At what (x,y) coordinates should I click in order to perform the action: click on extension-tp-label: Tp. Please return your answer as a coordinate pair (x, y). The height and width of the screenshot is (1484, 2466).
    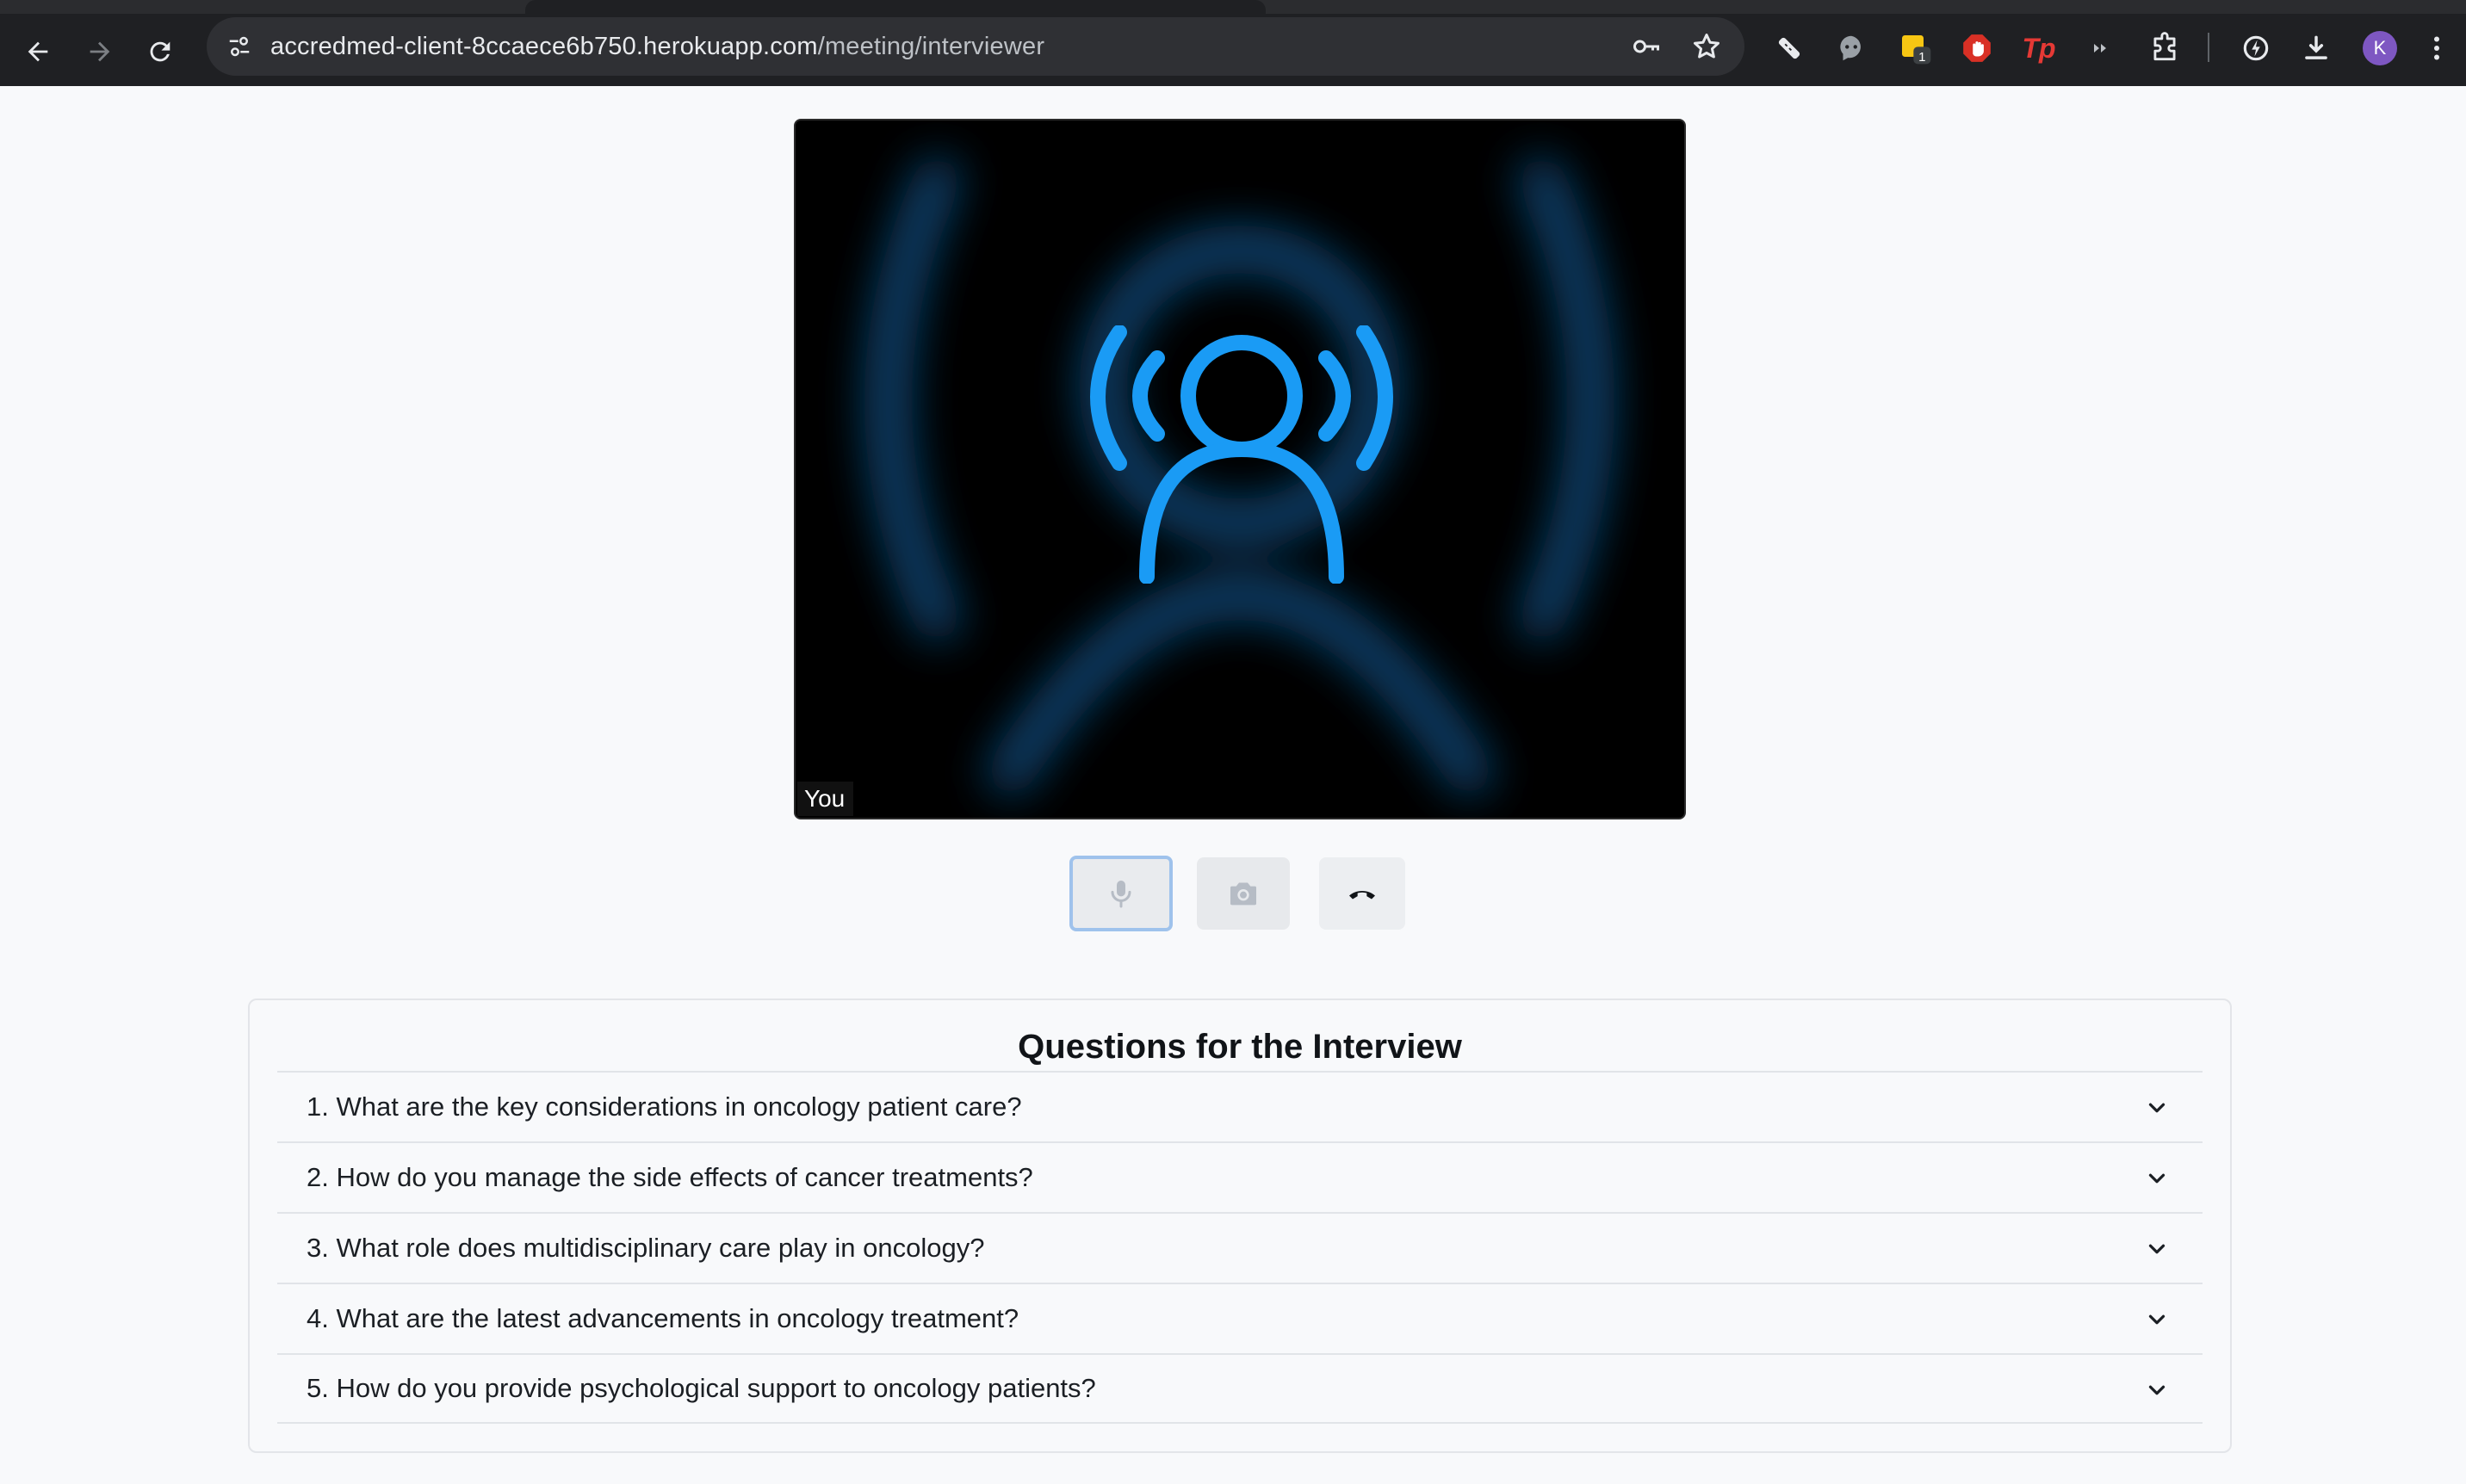
    Looking at the image, I should click on (2039, 48).